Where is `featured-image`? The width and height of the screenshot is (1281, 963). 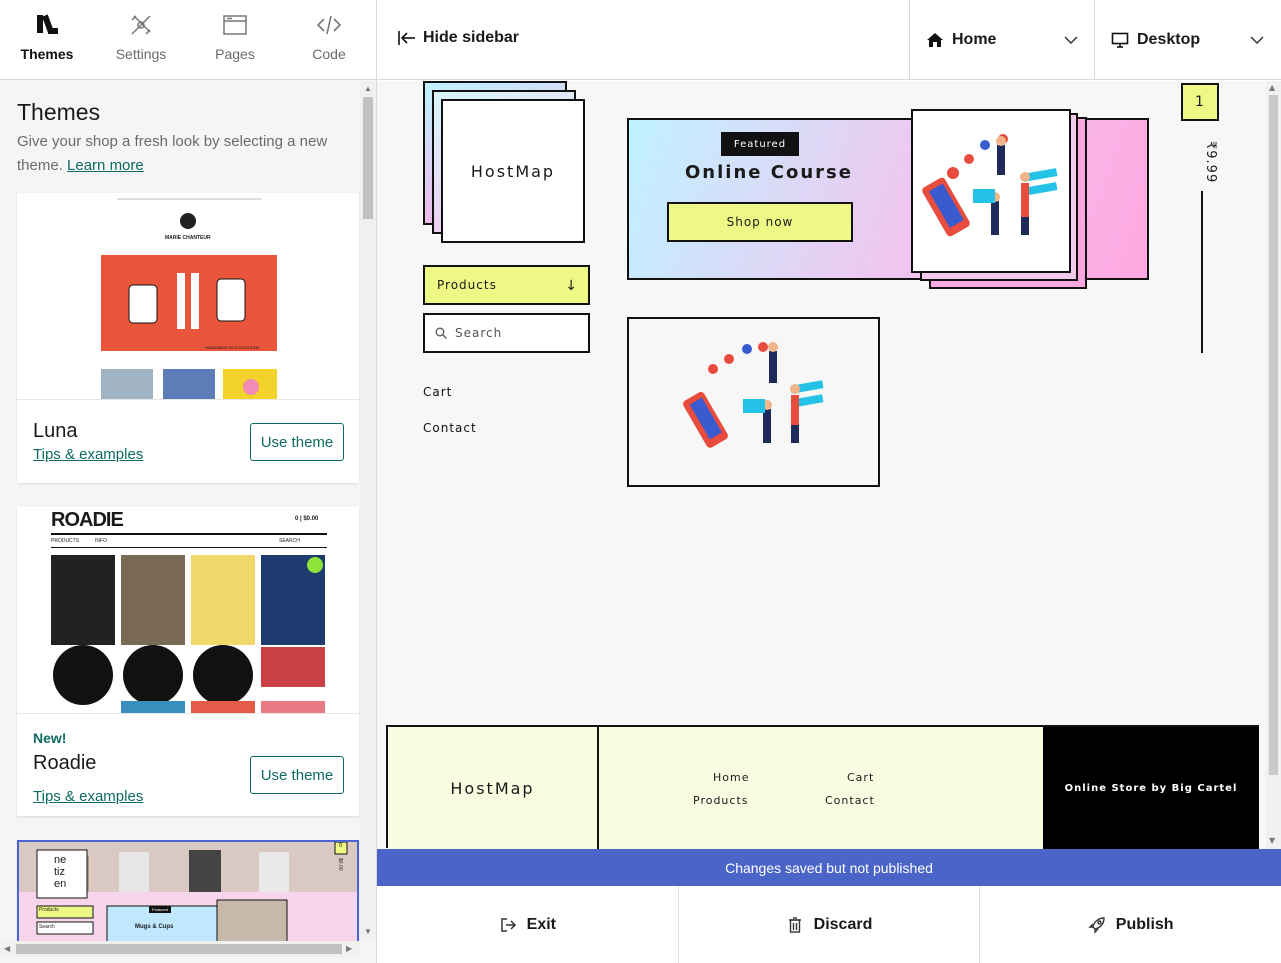 featured-image is located at coordinates (991, 191).